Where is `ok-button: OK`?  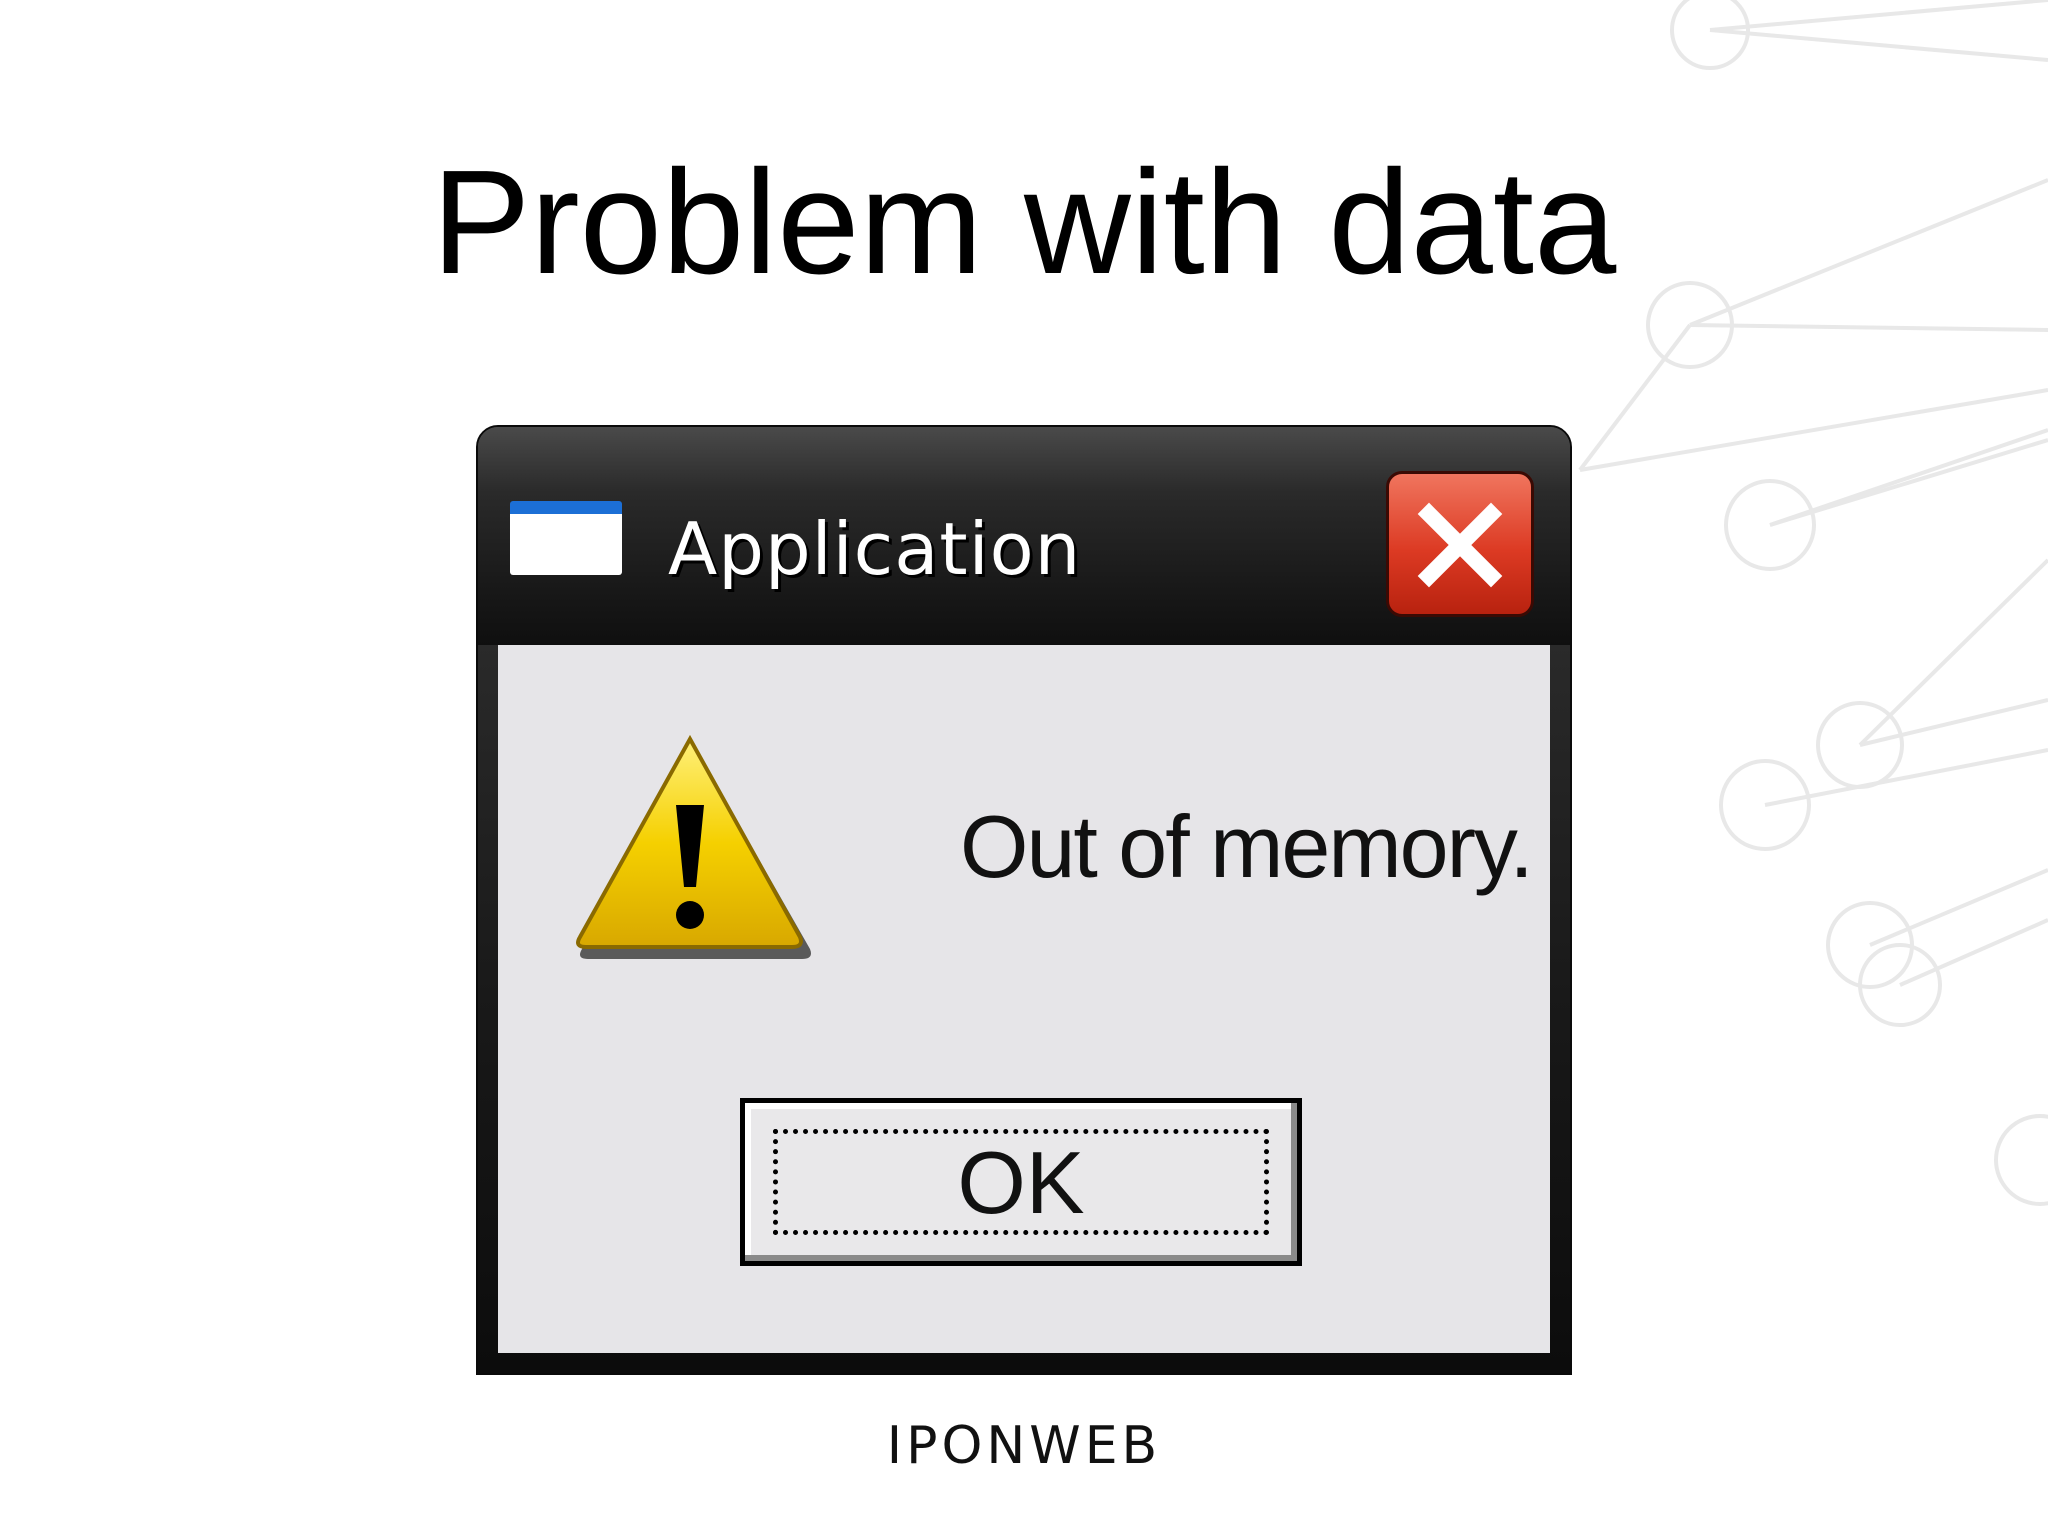
ok-button: OK is located at coordinates (1021, 1182).